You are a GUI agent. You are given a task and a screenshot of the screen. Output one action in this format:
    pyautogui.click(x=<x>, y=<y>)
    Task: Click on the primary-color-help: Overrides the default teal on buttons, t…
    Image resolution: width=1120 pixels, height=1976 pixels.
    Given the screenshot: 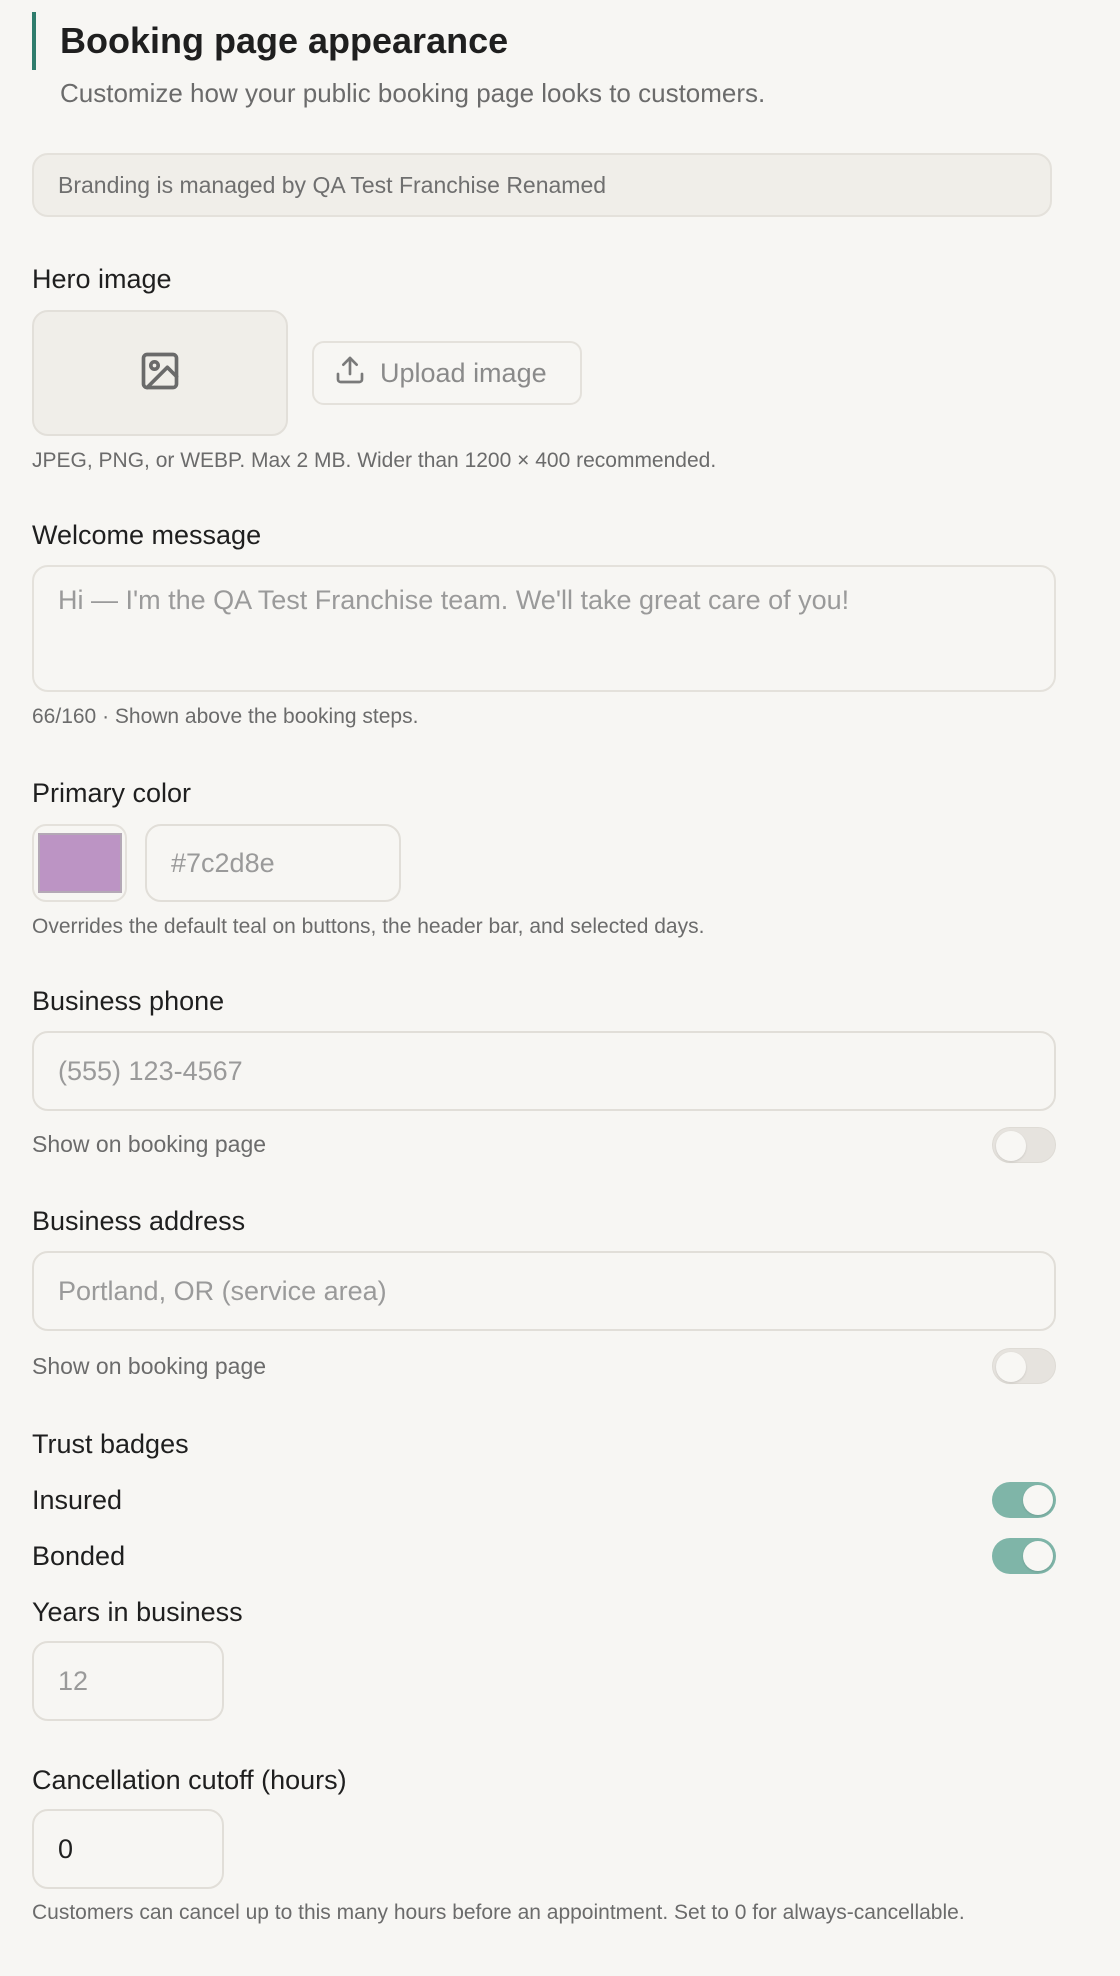 What is the action you would take?
    pyautogui.click(x=368, y=926)
    